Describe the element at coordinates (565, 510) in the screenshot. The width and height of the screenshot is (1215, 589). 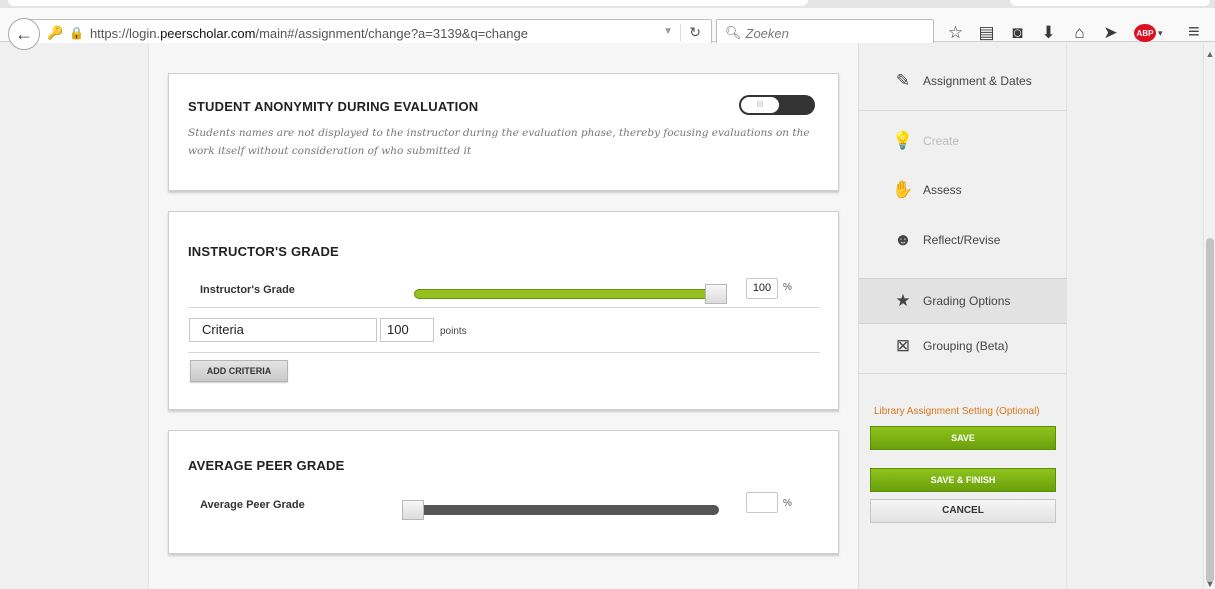
I see `peer-grade-slider-track` at that location.